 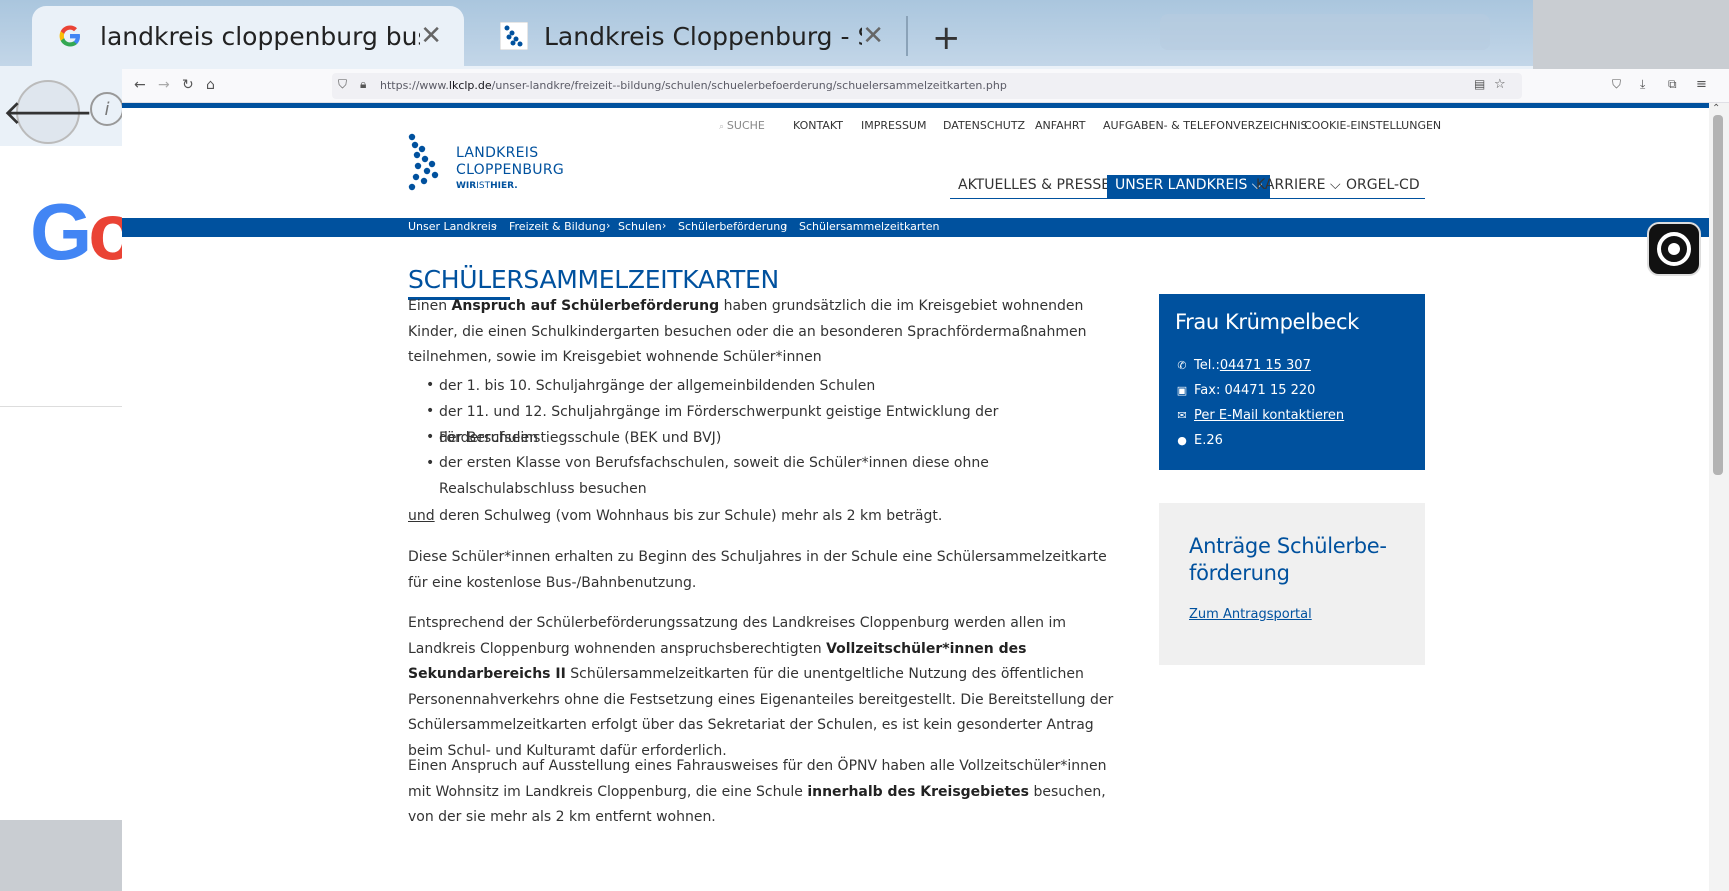 I want to click on contact-phone-row: ✆ Tel.: 04471 15 307, so click(x=1243, y=365).